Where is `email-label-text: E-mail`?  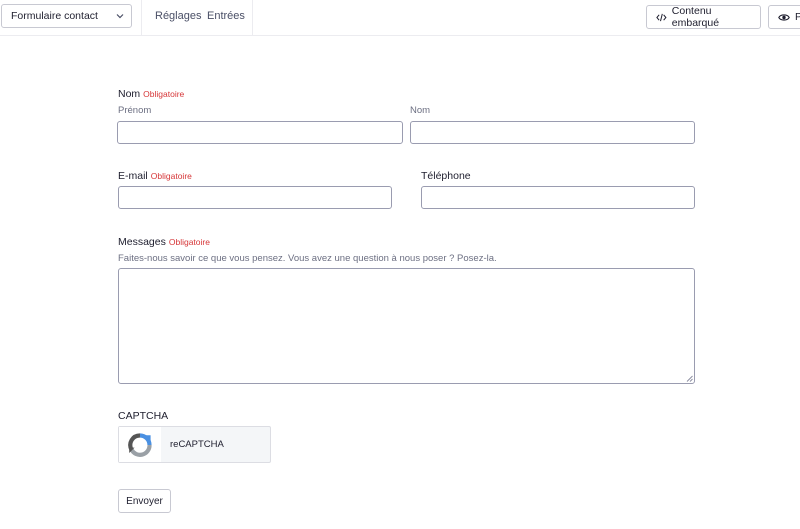
email-label-text: E-mail is located at coordinates (133, 176).